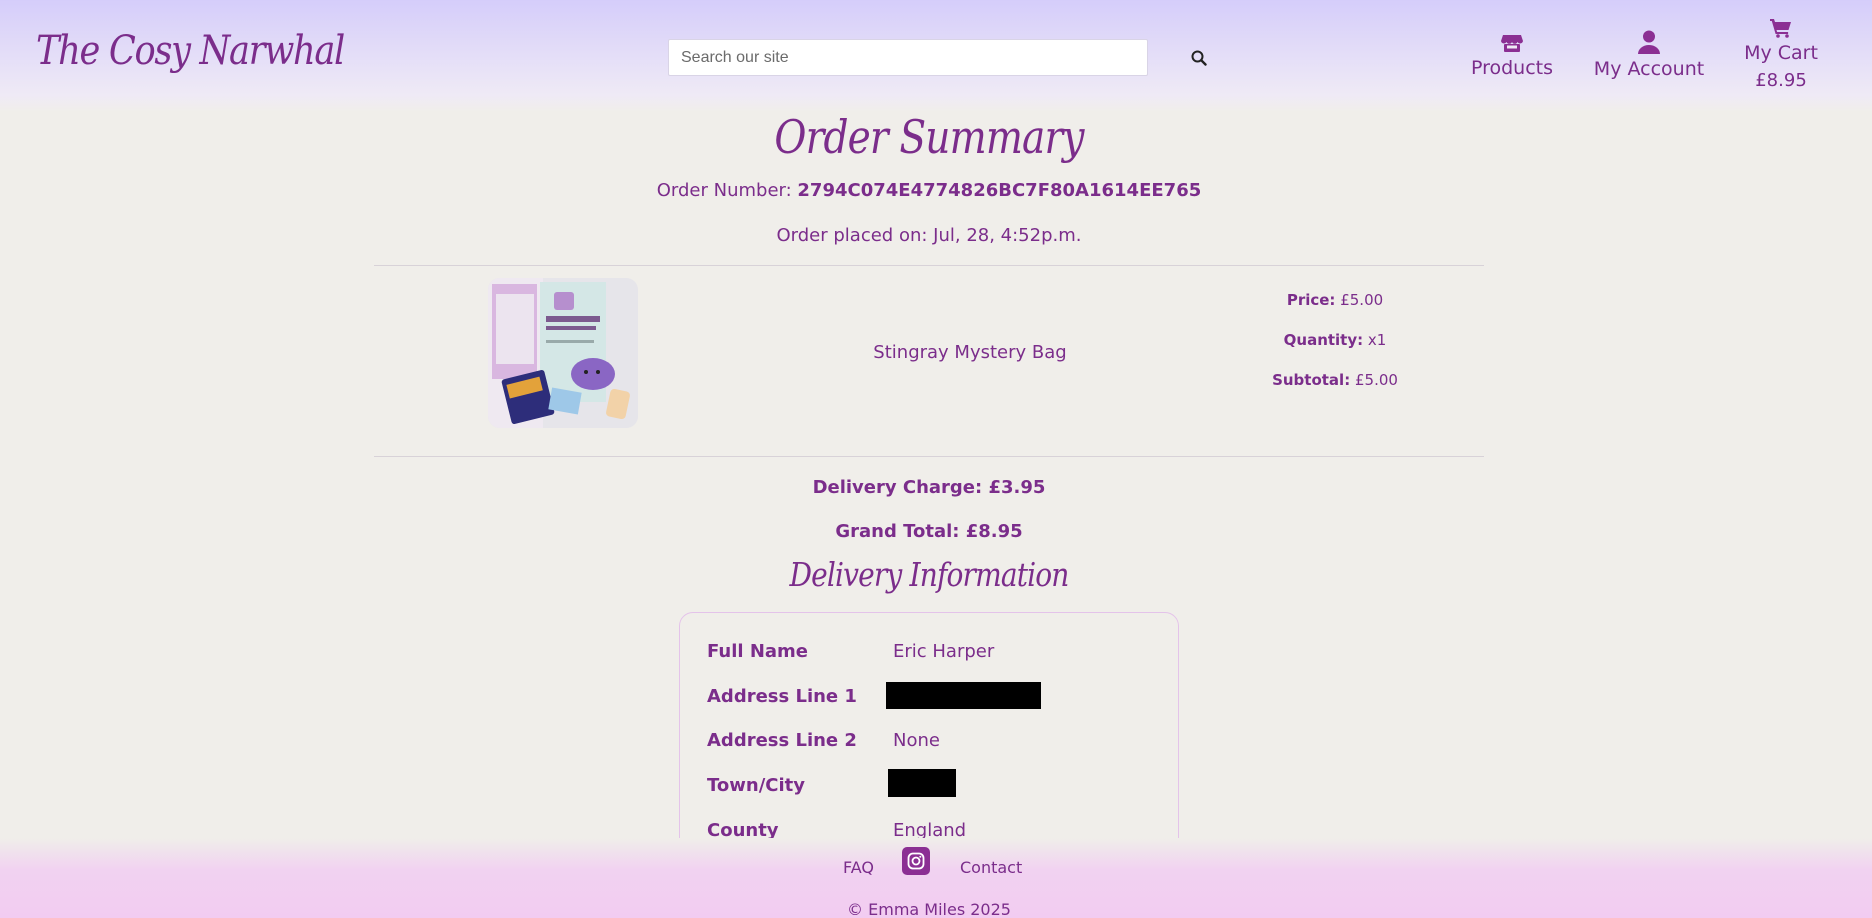 The height and width of the screenshot is (918, 1872). Describe the element at coordinates (929, 574) in the screenshot. I see `delivery-title: Delivery Information` at that location.